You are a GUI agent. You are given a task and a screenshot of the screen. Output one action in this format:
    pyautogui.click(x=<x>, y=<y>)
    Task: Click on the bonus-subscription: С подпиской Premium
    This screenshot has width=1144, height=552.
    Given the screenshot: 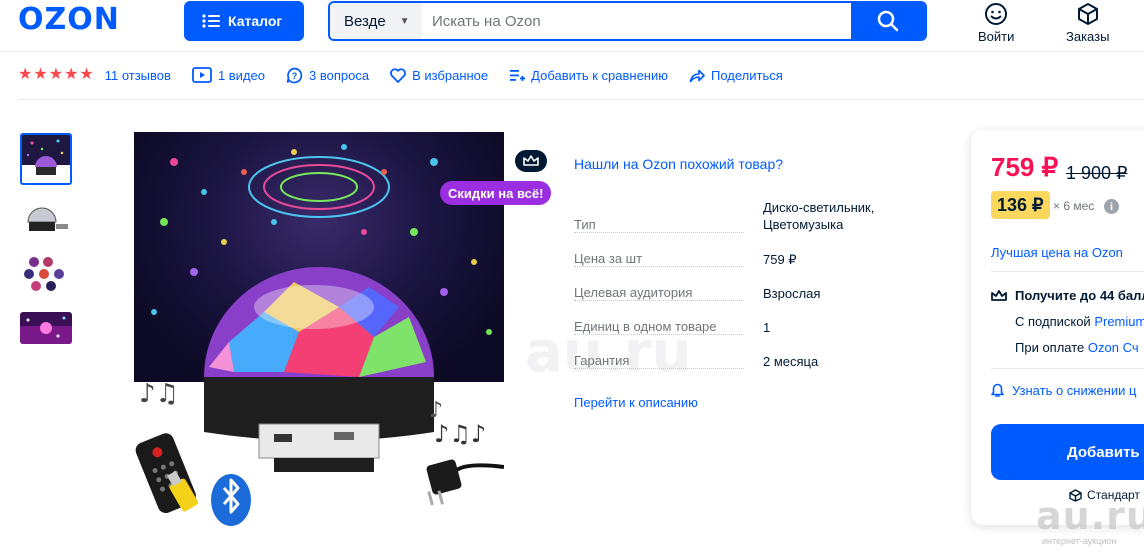 What is the action you would take?
    pyautogui.click(x=1079, y=321)
    